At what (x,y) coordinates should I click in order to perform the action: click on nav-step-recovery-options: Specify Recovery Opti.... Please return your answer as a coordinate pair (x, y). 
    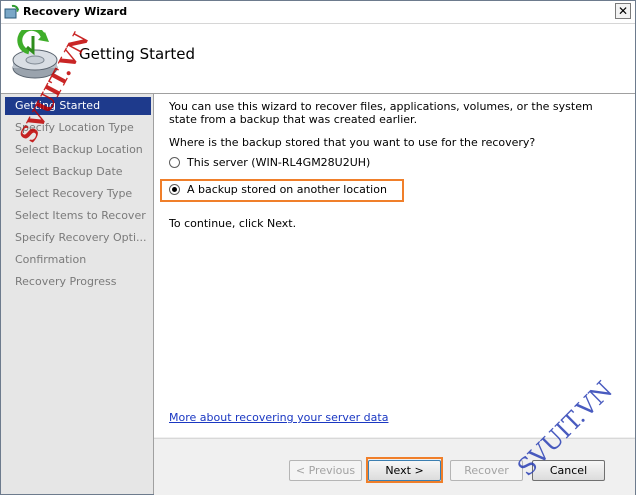
    Looking at the image, I should click on (81, 237).